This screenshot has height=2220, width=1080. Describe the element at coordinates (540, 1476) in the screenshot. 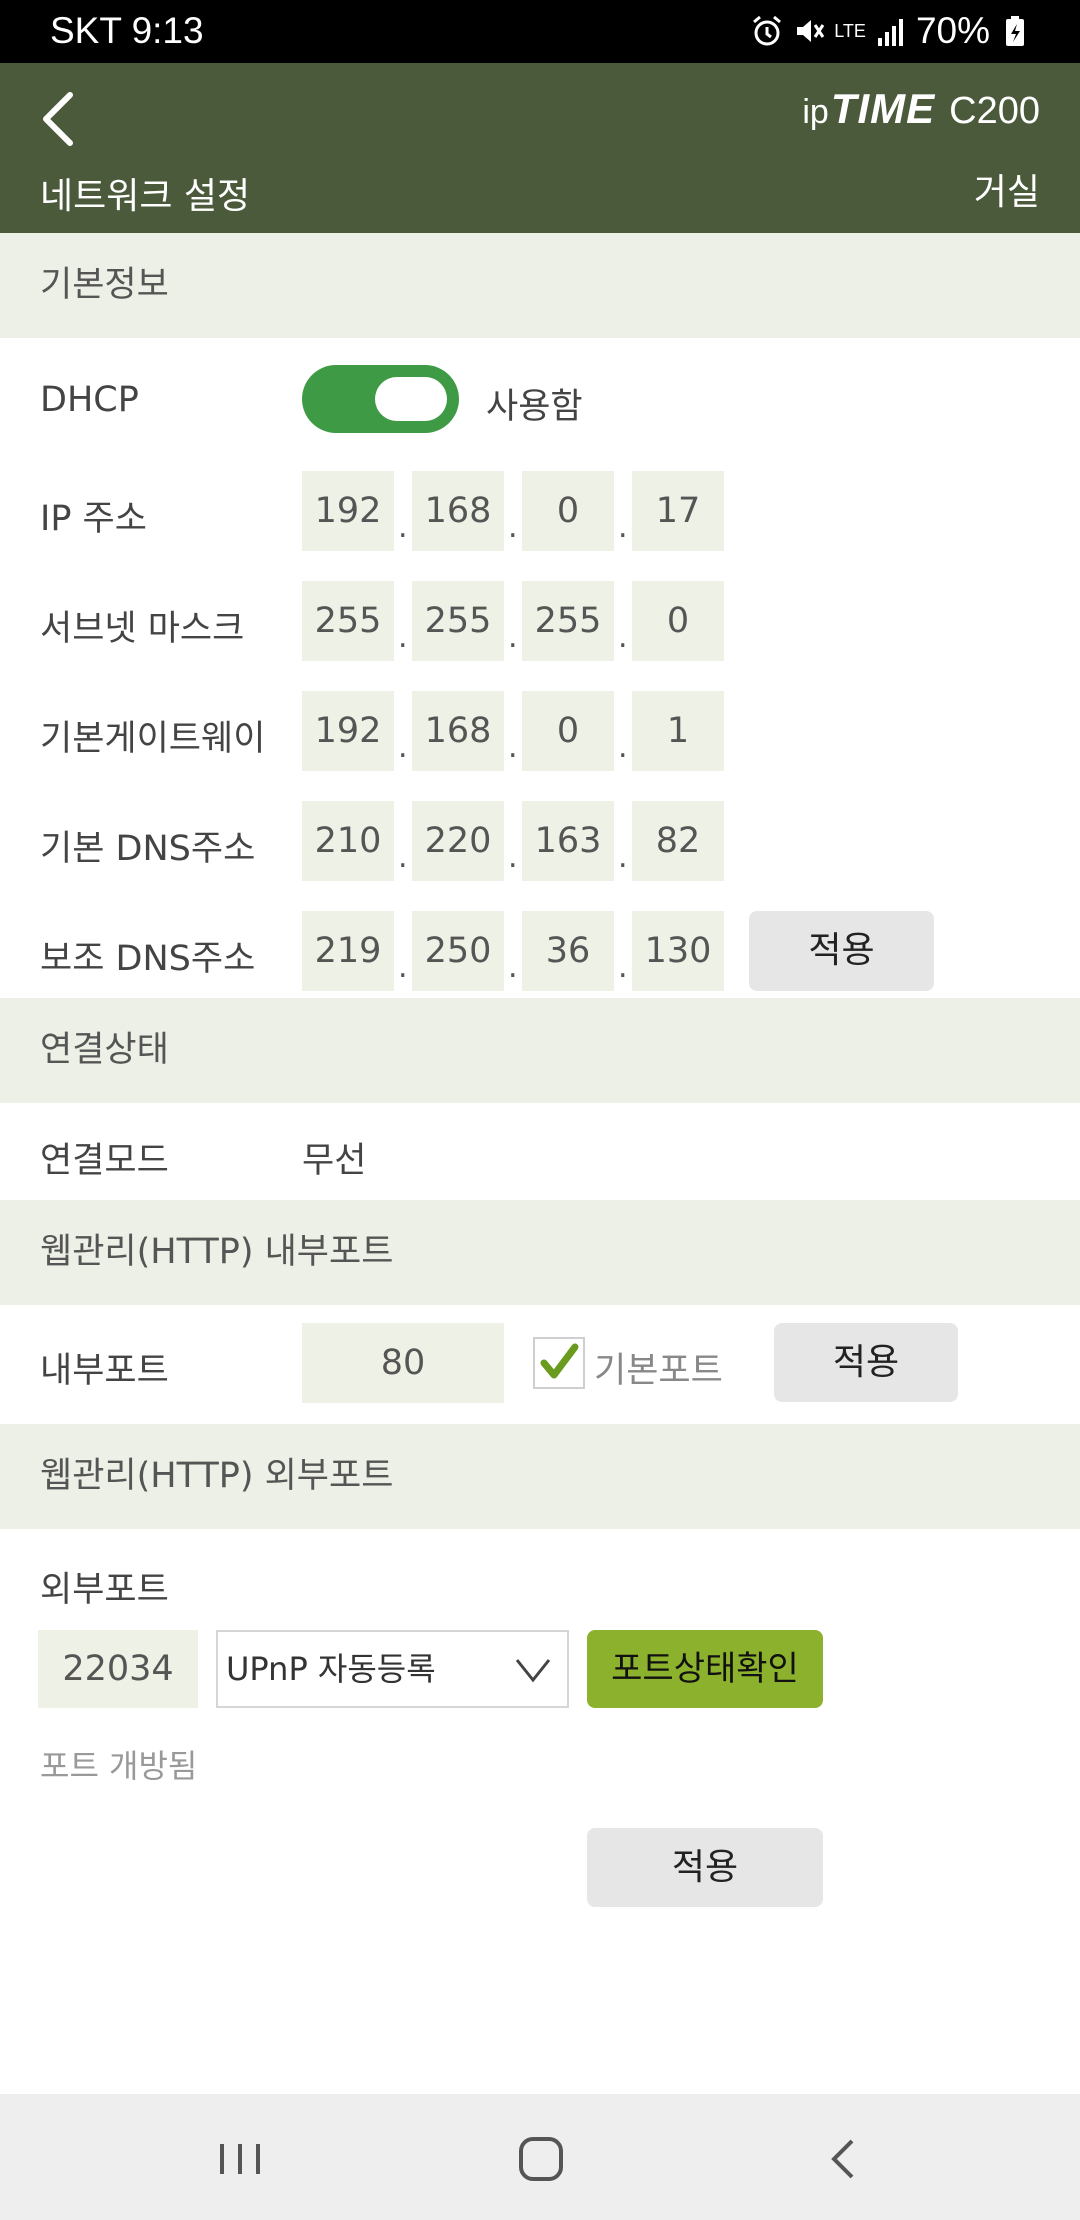

I see `section-external-port: 웹관리(HTTP) 외부포트` at that location.